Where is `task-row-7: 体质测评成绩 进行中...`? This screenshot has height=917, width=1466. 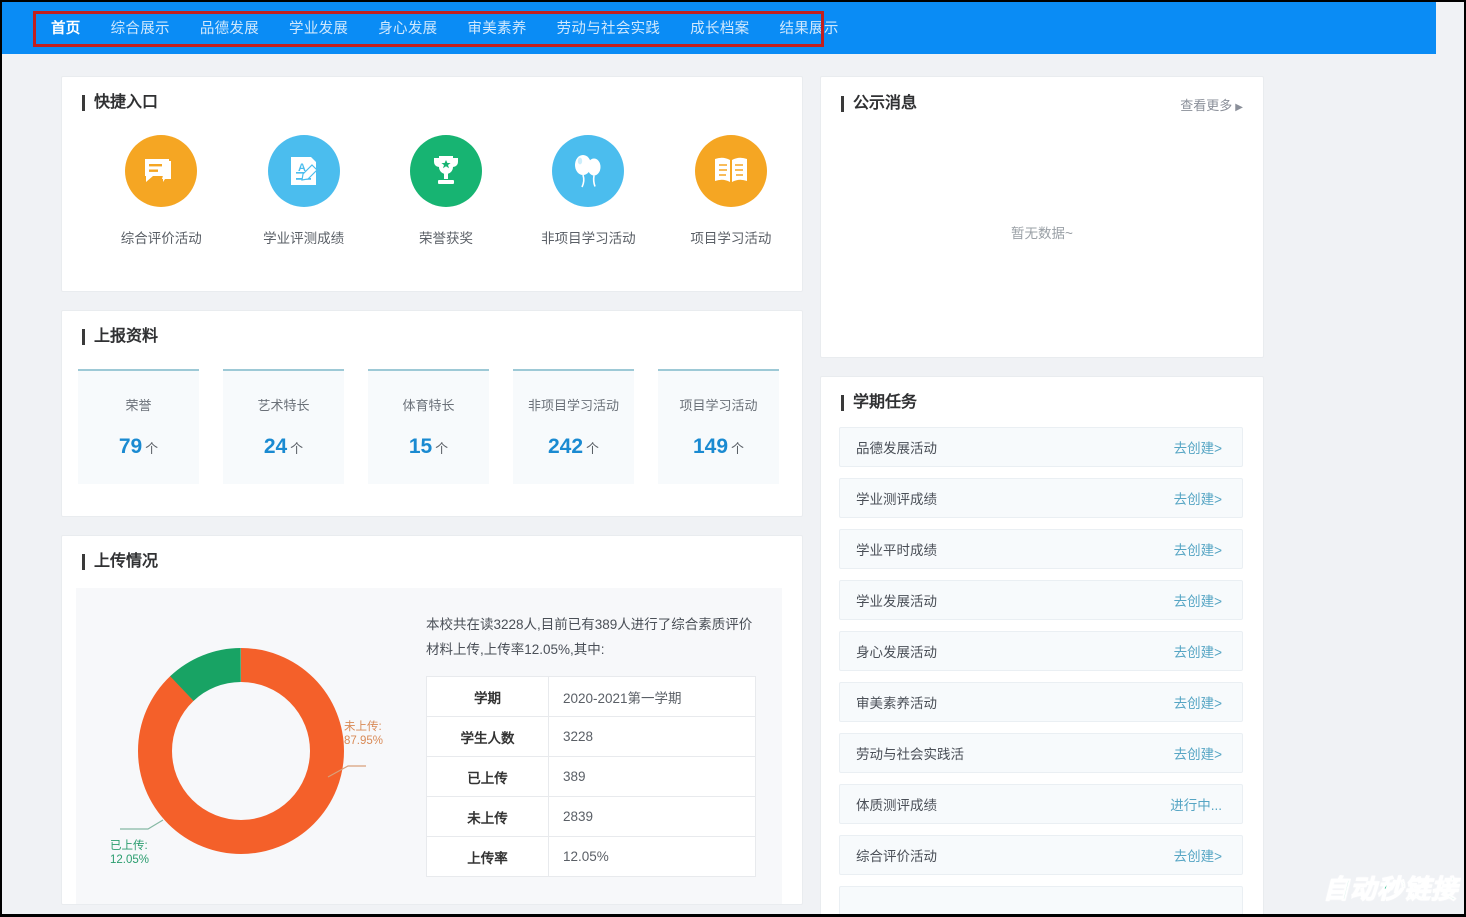
task-row-7: 体质测评成绩 进行中... is located at coordinates (1041, 804).